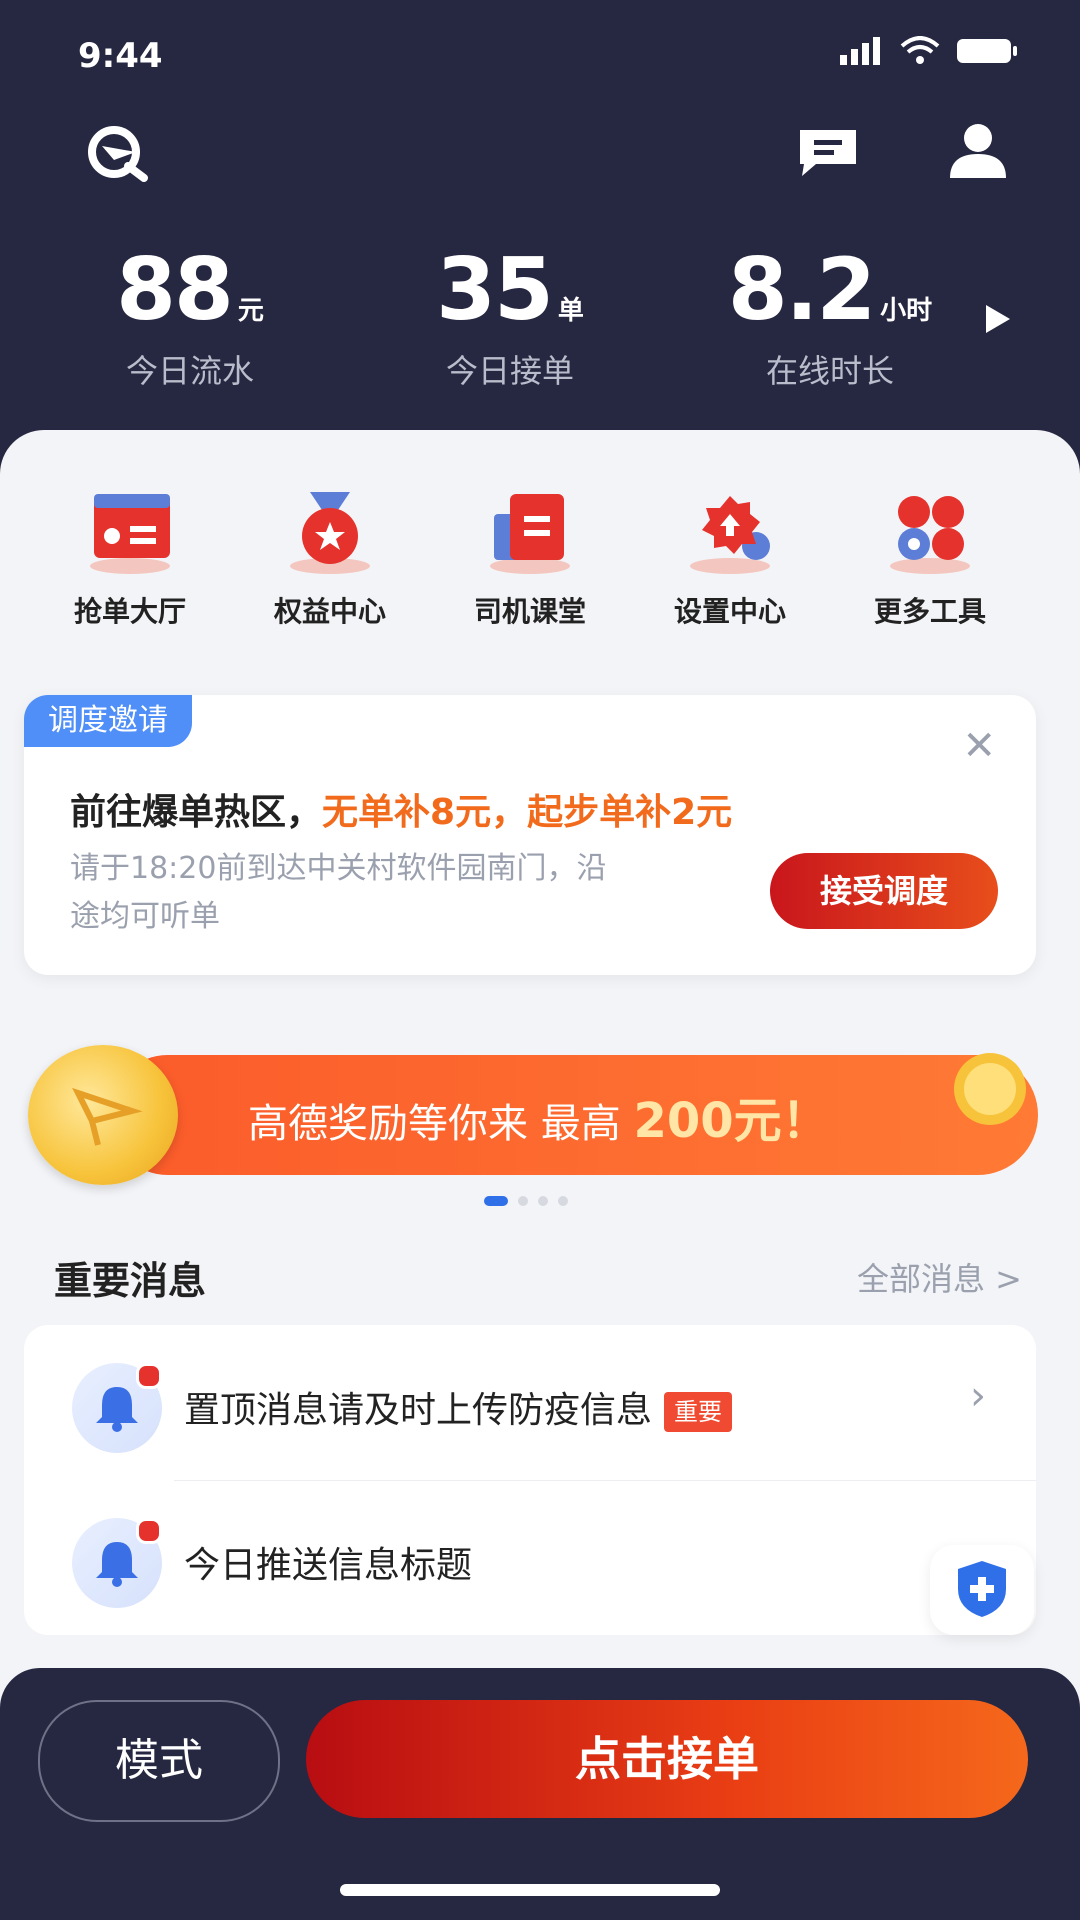  Describe the element at coordinates (730, 532) in the screenshot. I see `gear-icon` at that location.